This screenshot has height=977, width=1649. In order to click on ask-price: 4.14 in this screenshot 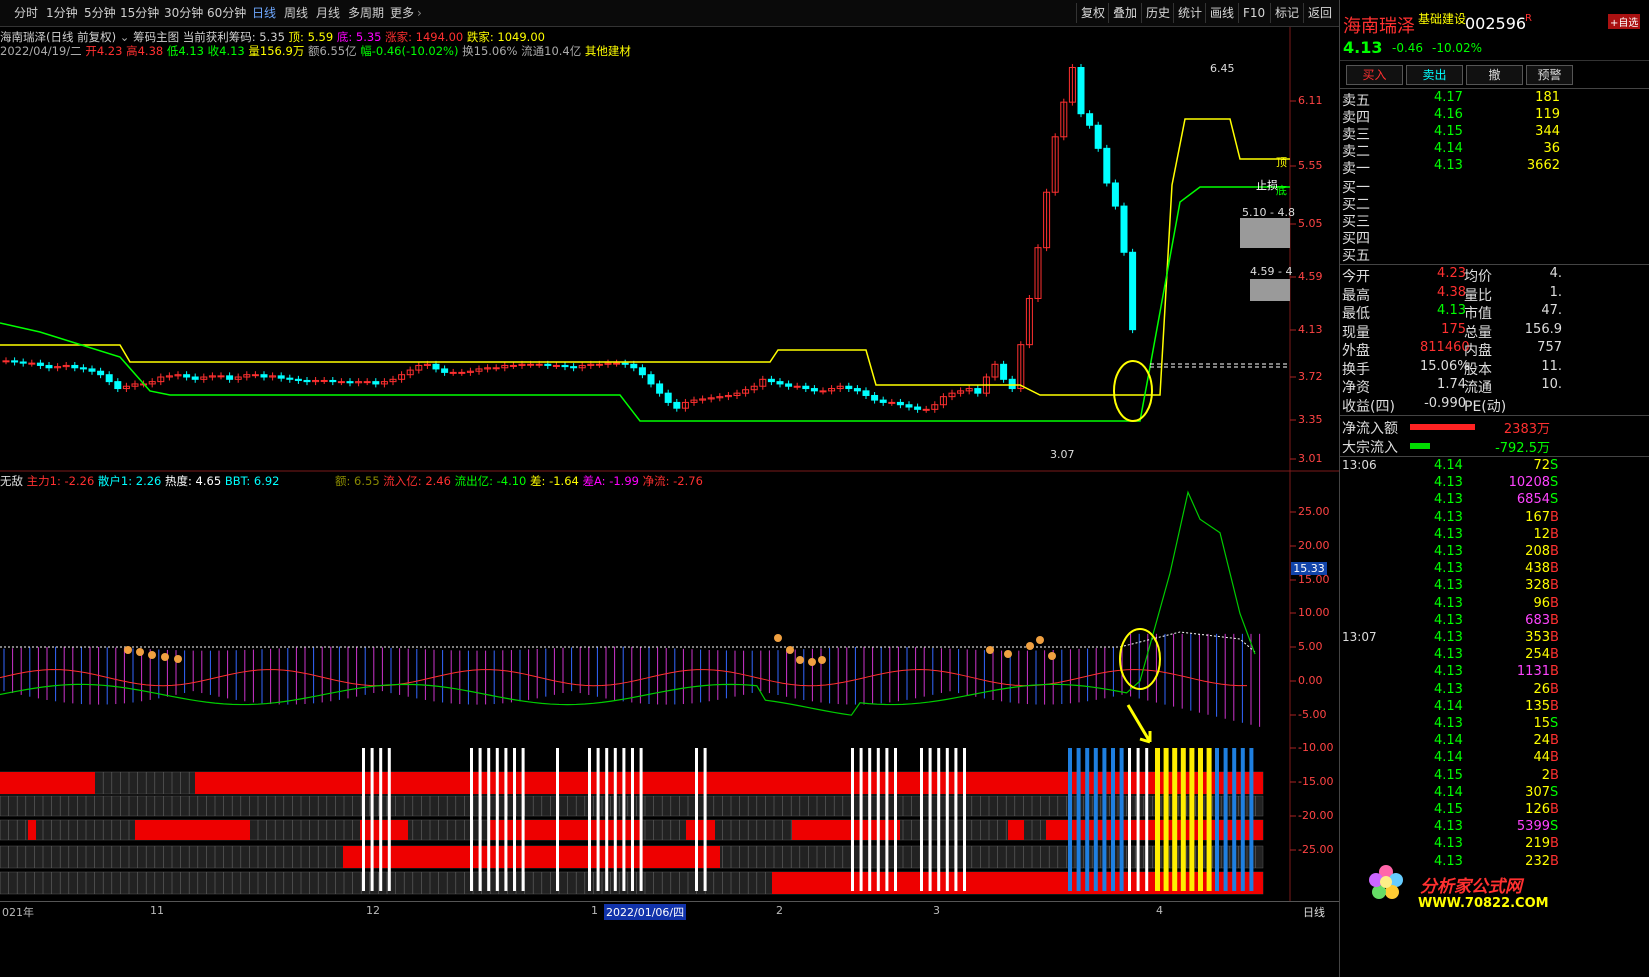, I will do `click(1448, 148)`.